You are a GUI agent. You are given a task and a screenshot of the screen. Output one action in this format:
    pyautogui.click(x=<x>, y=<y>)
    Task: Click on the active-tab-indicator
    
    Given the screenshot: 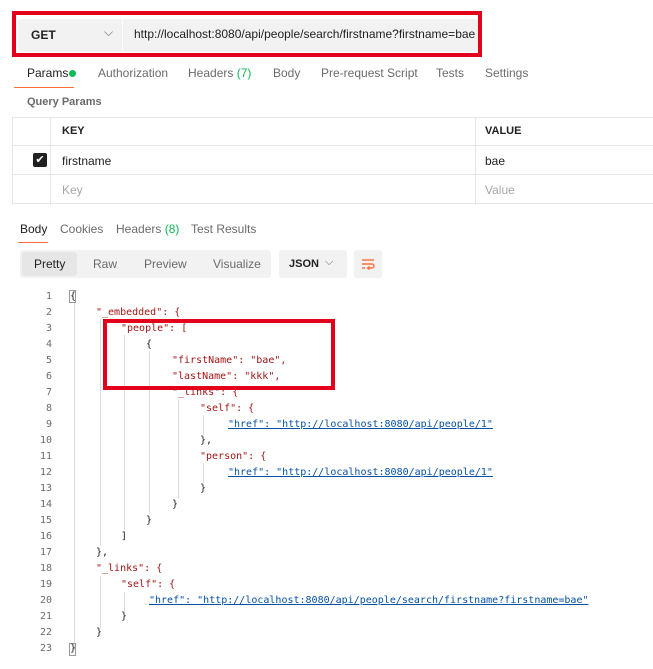 What is the action you would take?
    pyautogui.click(x=44, y=87)
    